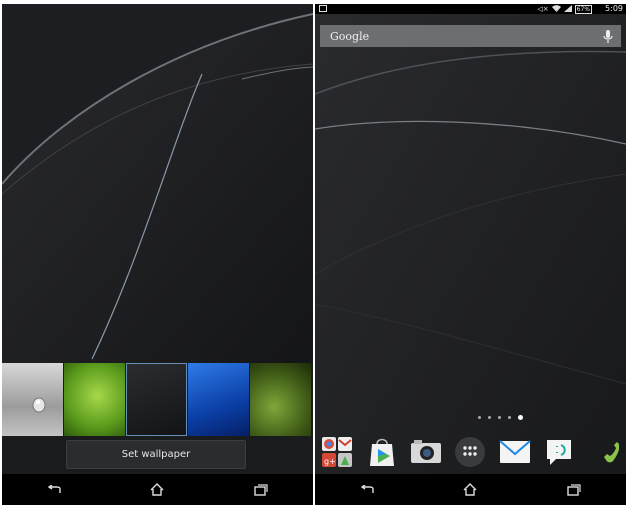 This screenshot has height=505, width=628. What do you see at coordinates (337, 452) in the screenshot?
I see `google-apps-folder-icon: g+` at bounding box center [337, 452].